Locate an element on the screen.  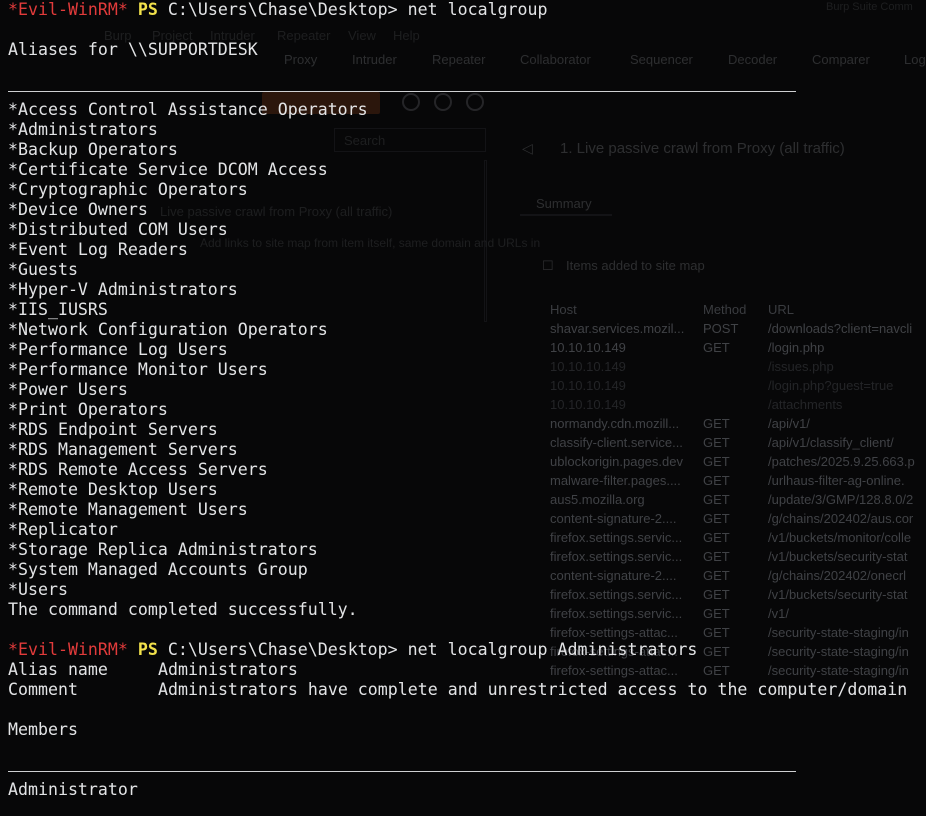
group-entry: *RDS Remote Access Servers is located at coordinates (138, 469).